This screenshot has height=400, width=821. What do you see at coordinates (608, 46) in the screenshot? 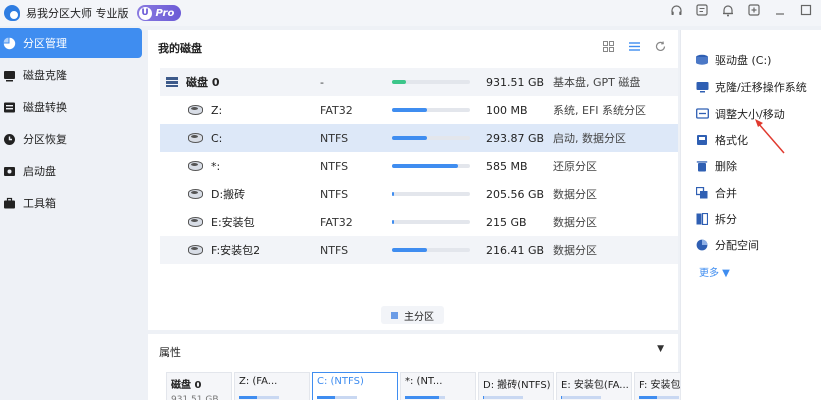
I see `grid-view-icon` at bounding box center [608, 46].